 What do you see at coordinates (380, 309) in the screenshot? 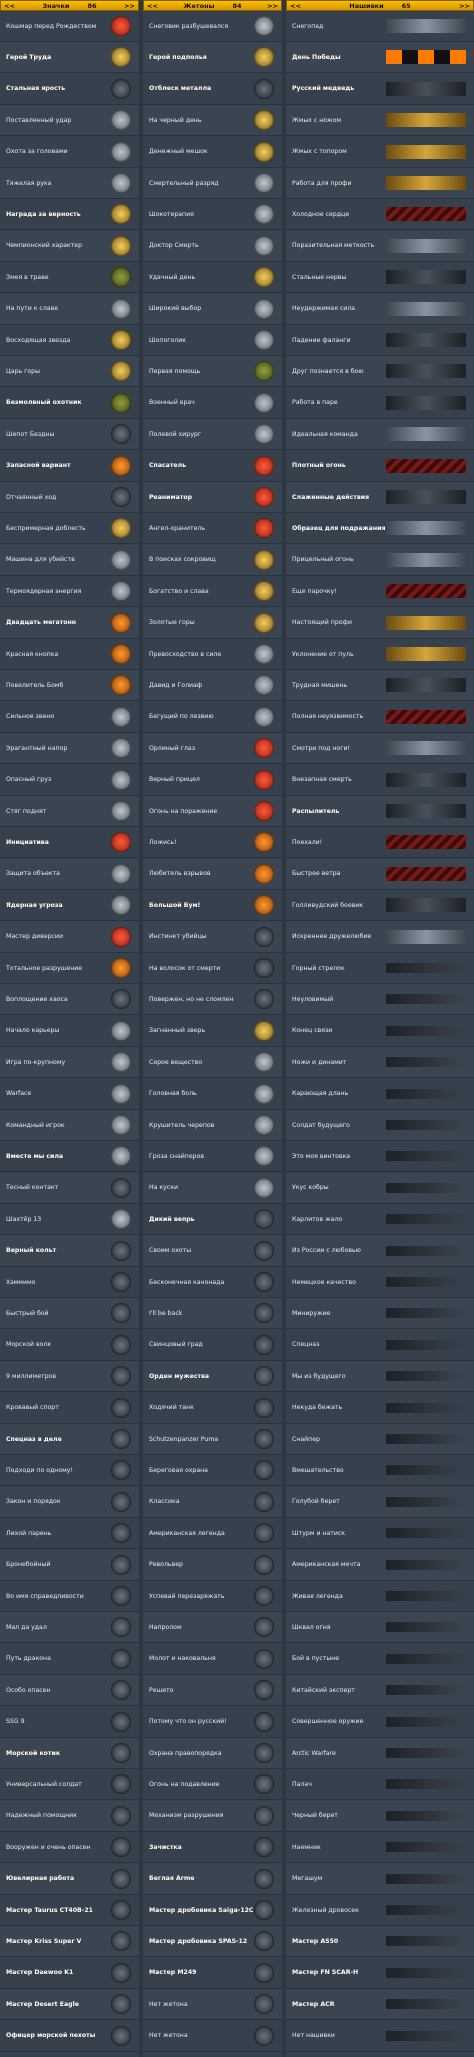
I see `list-item: Неудержимая сила` at bounding box center [380, 309].